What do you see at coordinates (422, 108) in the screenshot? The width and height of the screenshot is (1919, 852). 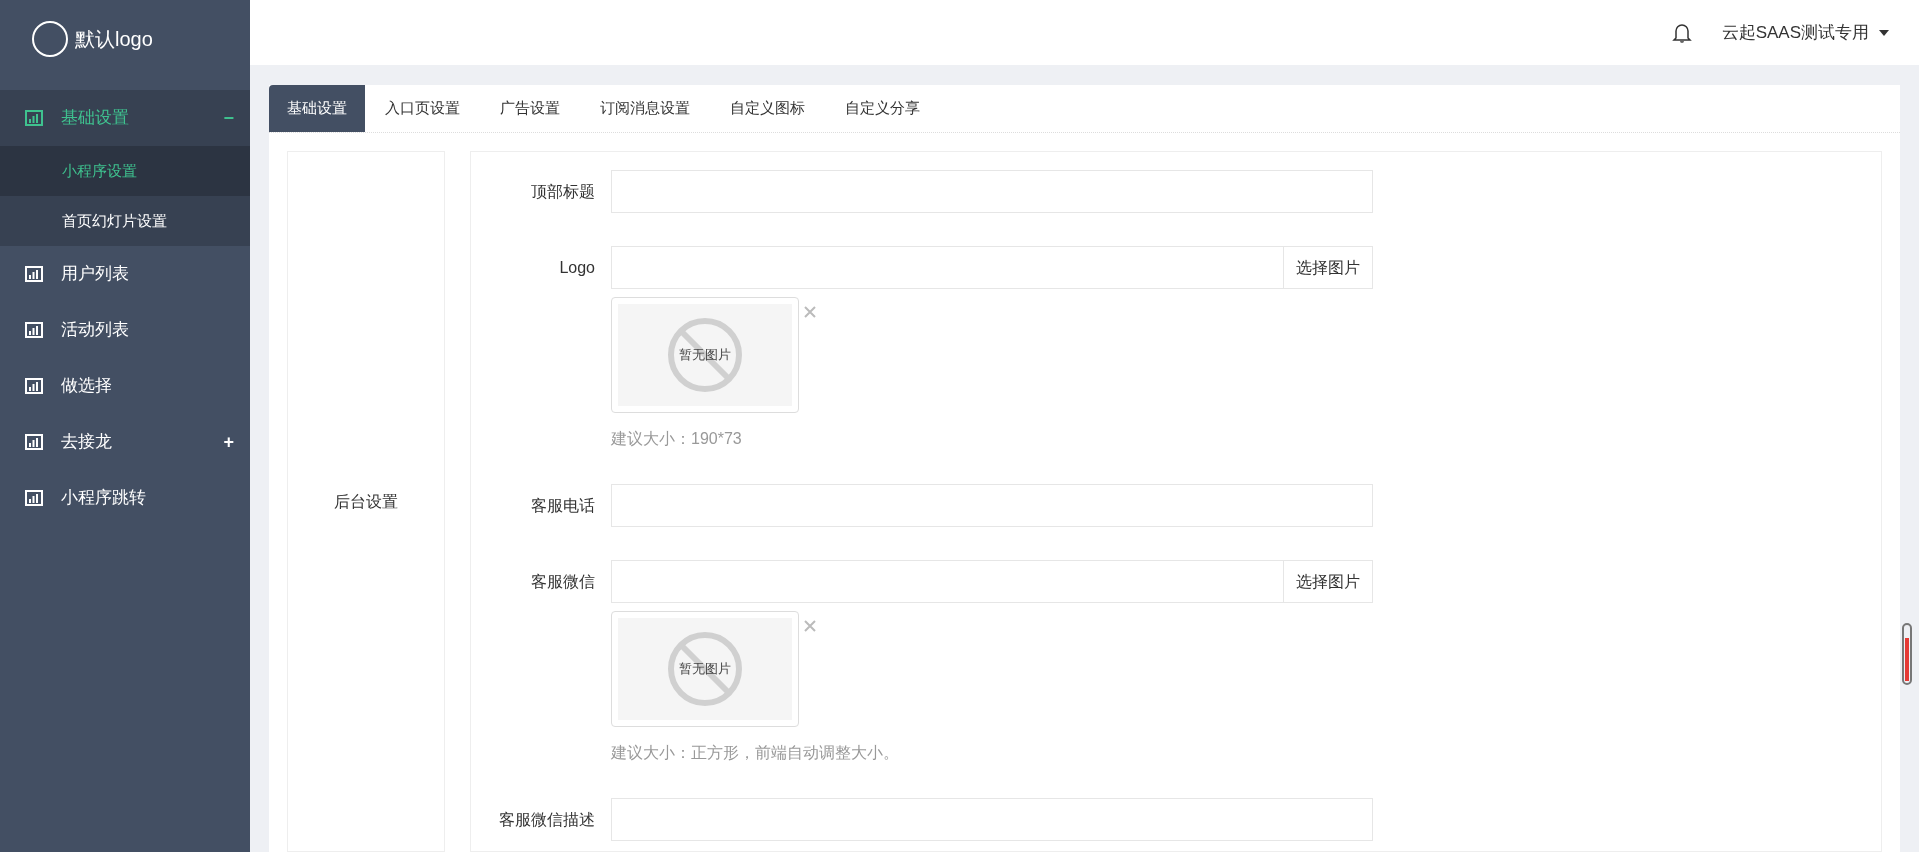 I see `tab: 入口页设置` at bounding box center [422, 108].